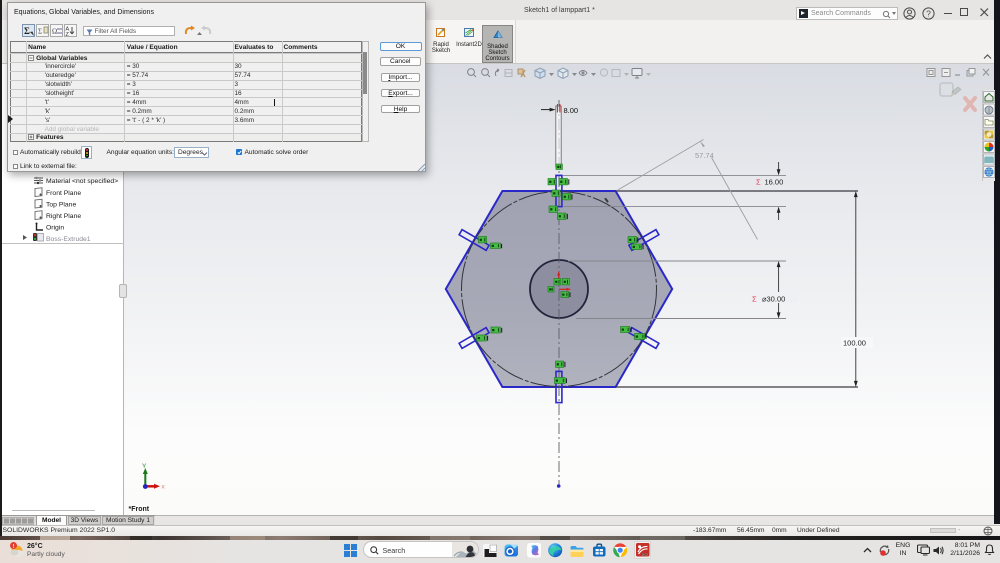 Image resolution: width=1000 pixels, height=563 pixels. What do you see at coordinates (82, 181) in the screenshot?
I see `svg-text: Material <not specified>` at bounding box center [82, 181].